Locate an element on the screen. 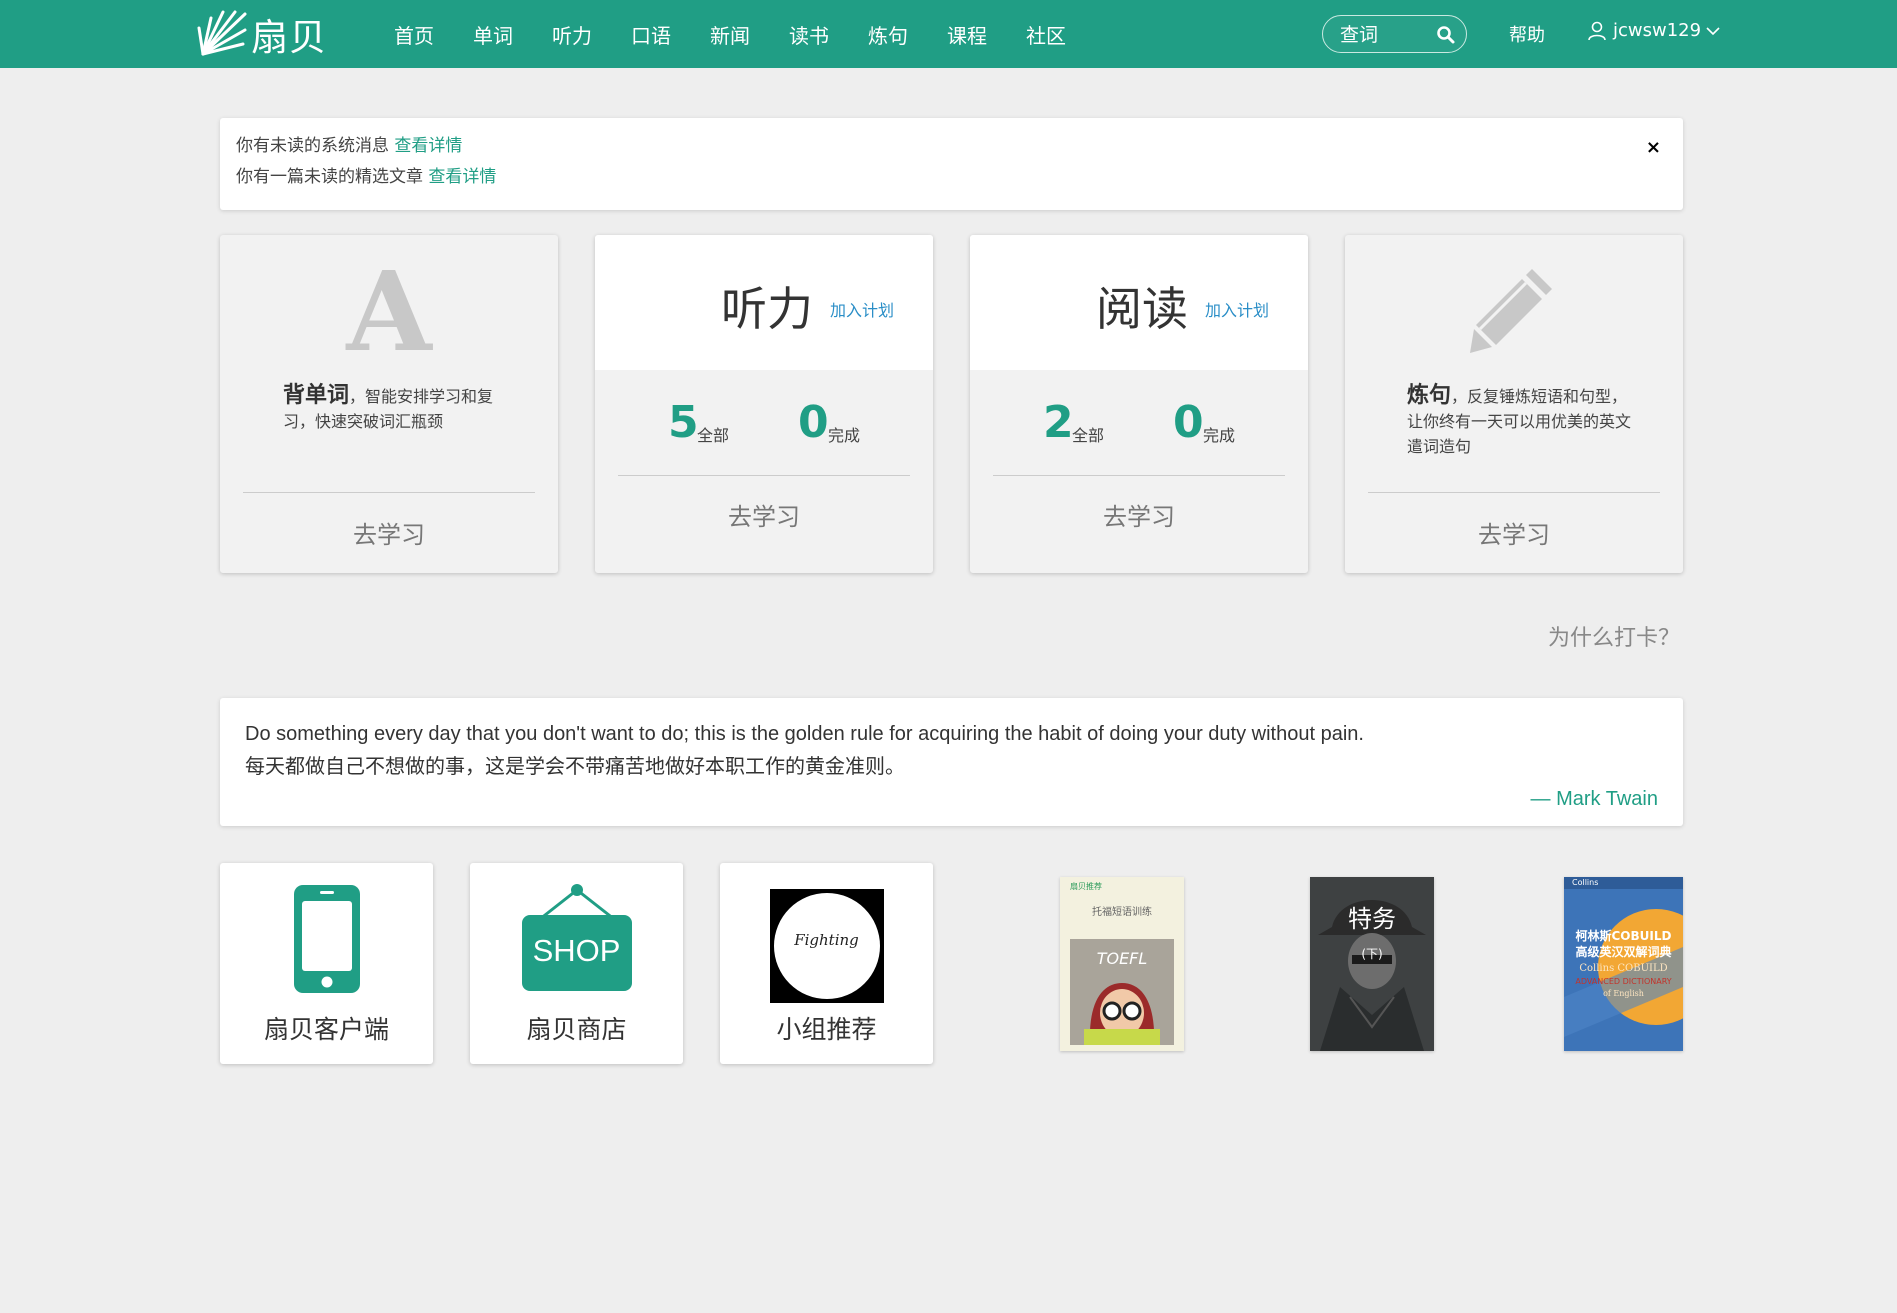 This screenshot has height=1313, width=1897. client-app-tile: 扇贝客户端 is located at coordinates (326, 963).